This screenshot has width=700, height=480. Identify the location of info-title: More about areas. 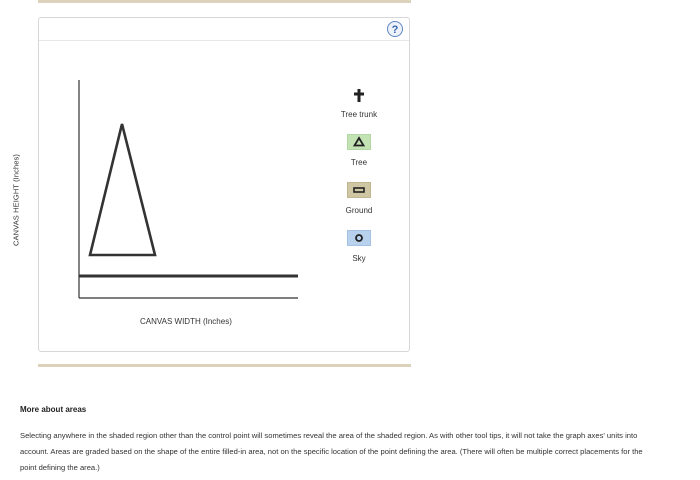
(53, 409).